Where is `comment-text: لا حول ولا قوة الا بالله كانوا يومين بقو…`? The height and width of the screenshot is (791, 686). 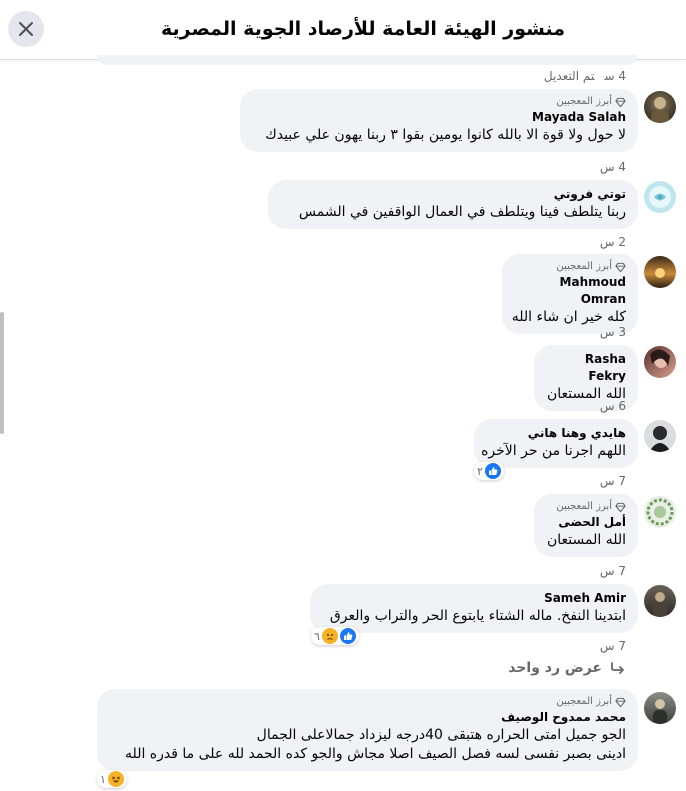 comment-text: لا حول ولا قوة الا بالله كانوا يومين بقو… is located at coordinates (445, 135).